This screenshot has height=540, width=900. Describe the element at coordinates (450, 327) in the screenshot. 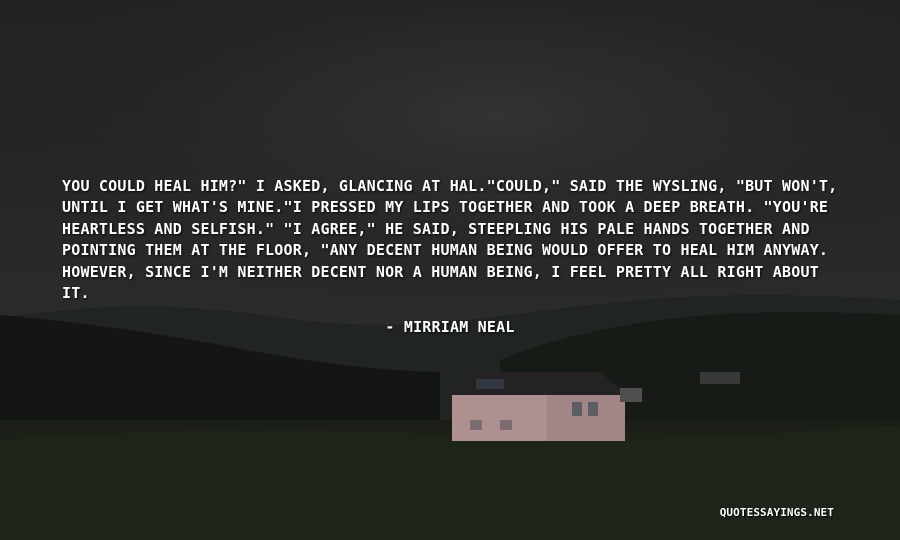

I see `quote-author: - Mirriam Neal` at that location.